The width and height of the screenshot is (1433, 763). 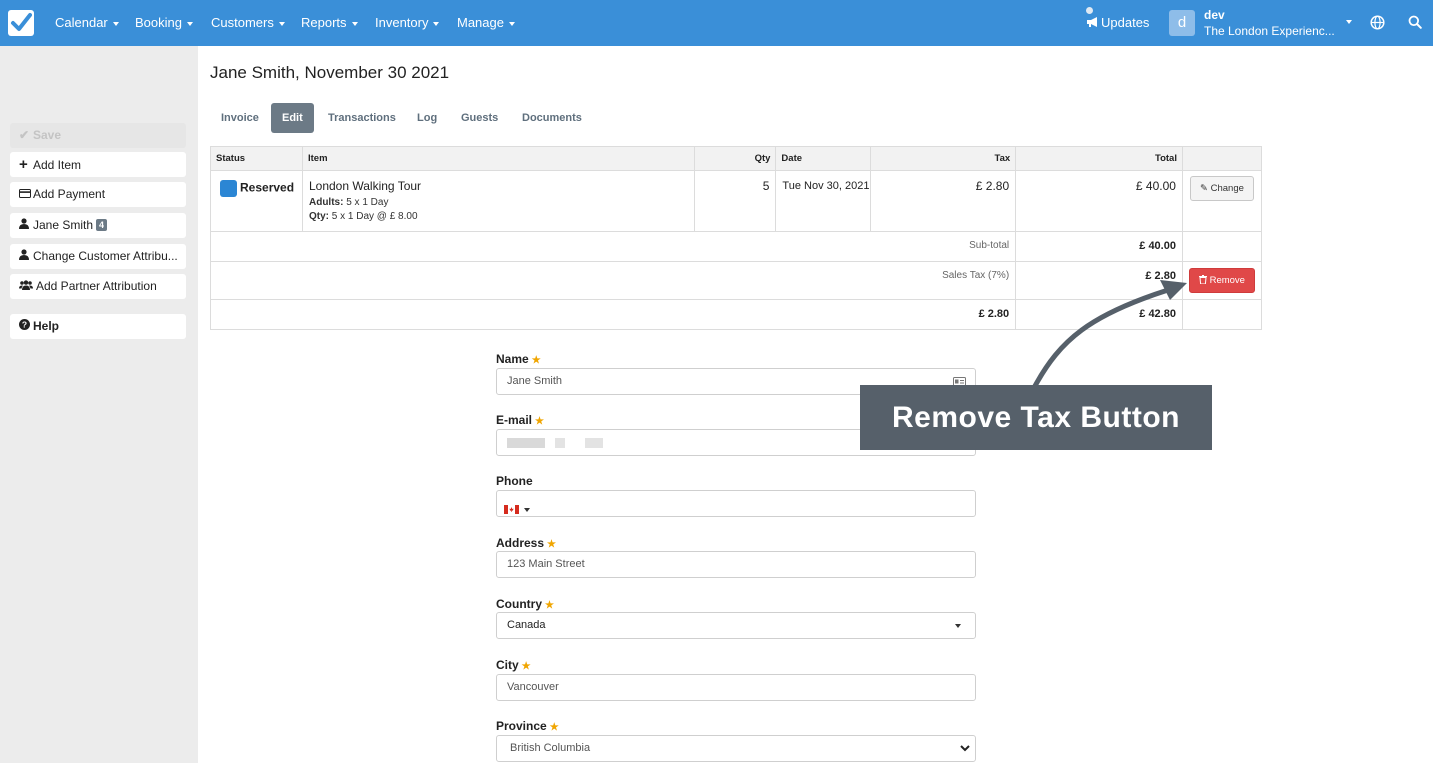 I want to click on change-label: Change, so click(x=1227, y=188).